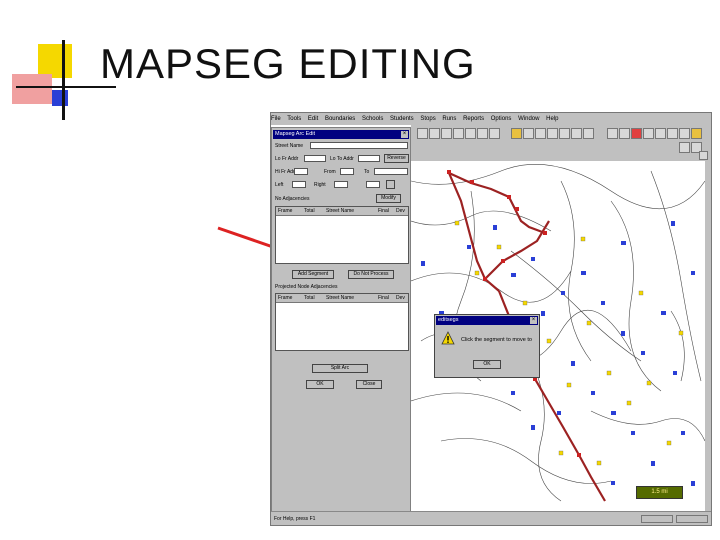 This screenshot has height=540, width=720. Describe the element at coordinates (313, 119) in the screenshot. I see `menu-edit: Edit` at that location.